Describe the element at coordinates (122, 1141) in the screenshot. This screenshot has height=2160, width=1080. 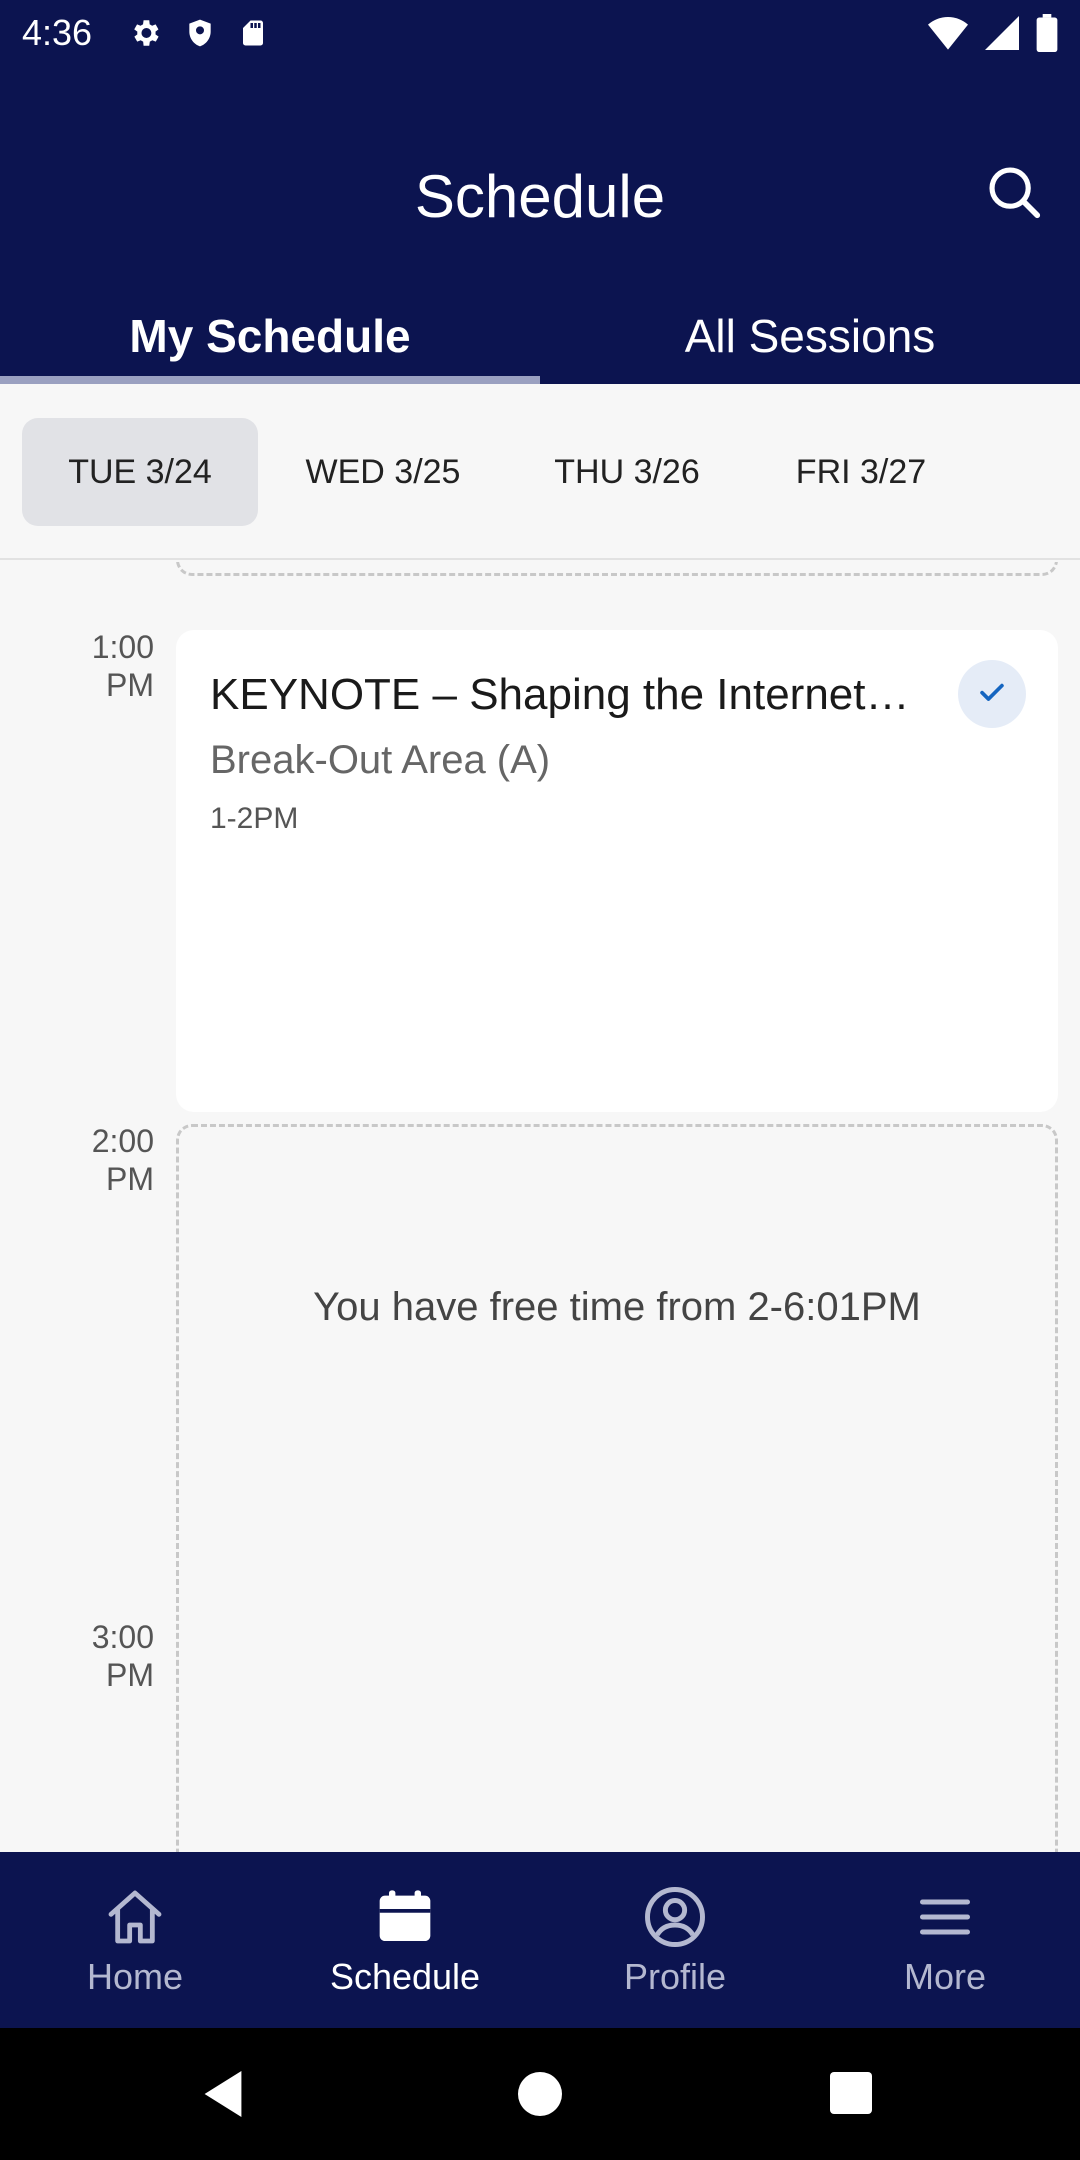
I see `time-hour: 2:00` at that location.